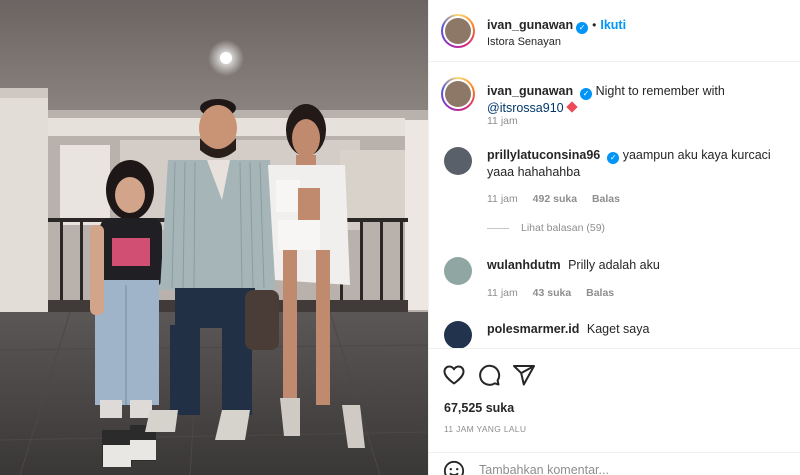 This screenshot has height=475, width=800. Describe the element at coordinates (629, 468) in the screenshot. I see `comment-input` at that location.